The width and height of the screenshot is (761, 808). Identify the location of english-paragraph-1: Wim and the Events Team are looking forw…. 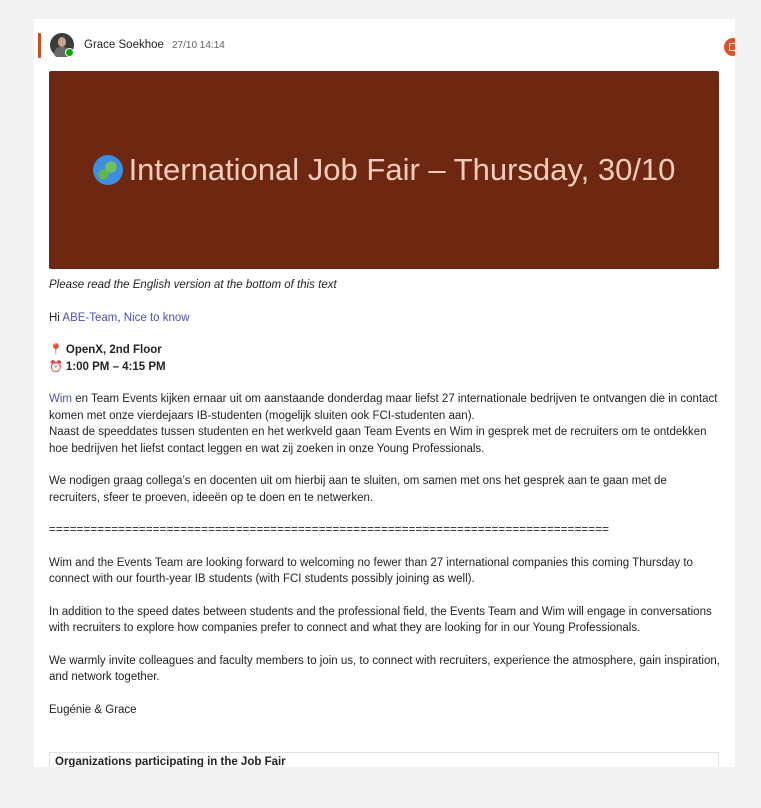
(371, 571).